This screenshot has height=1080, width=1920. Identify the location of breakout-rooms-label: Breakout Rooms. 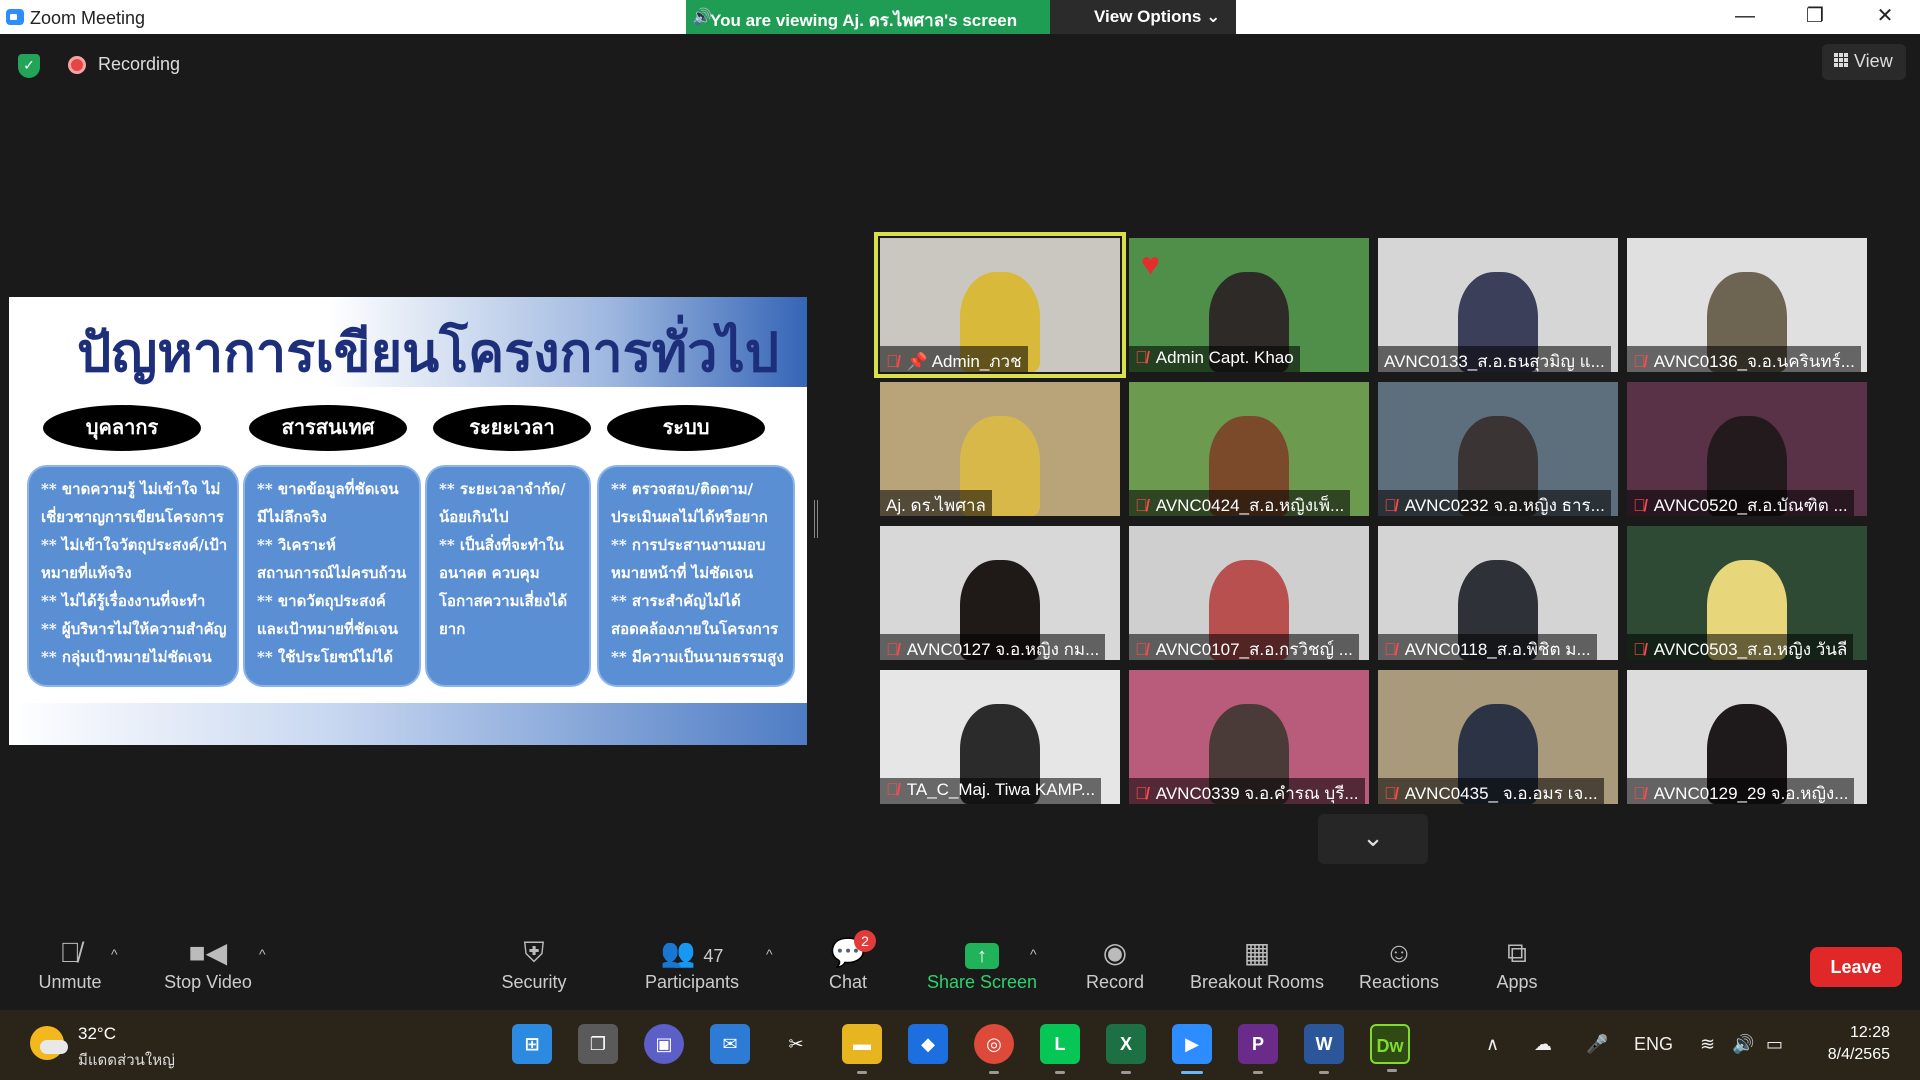
(1257, 982).